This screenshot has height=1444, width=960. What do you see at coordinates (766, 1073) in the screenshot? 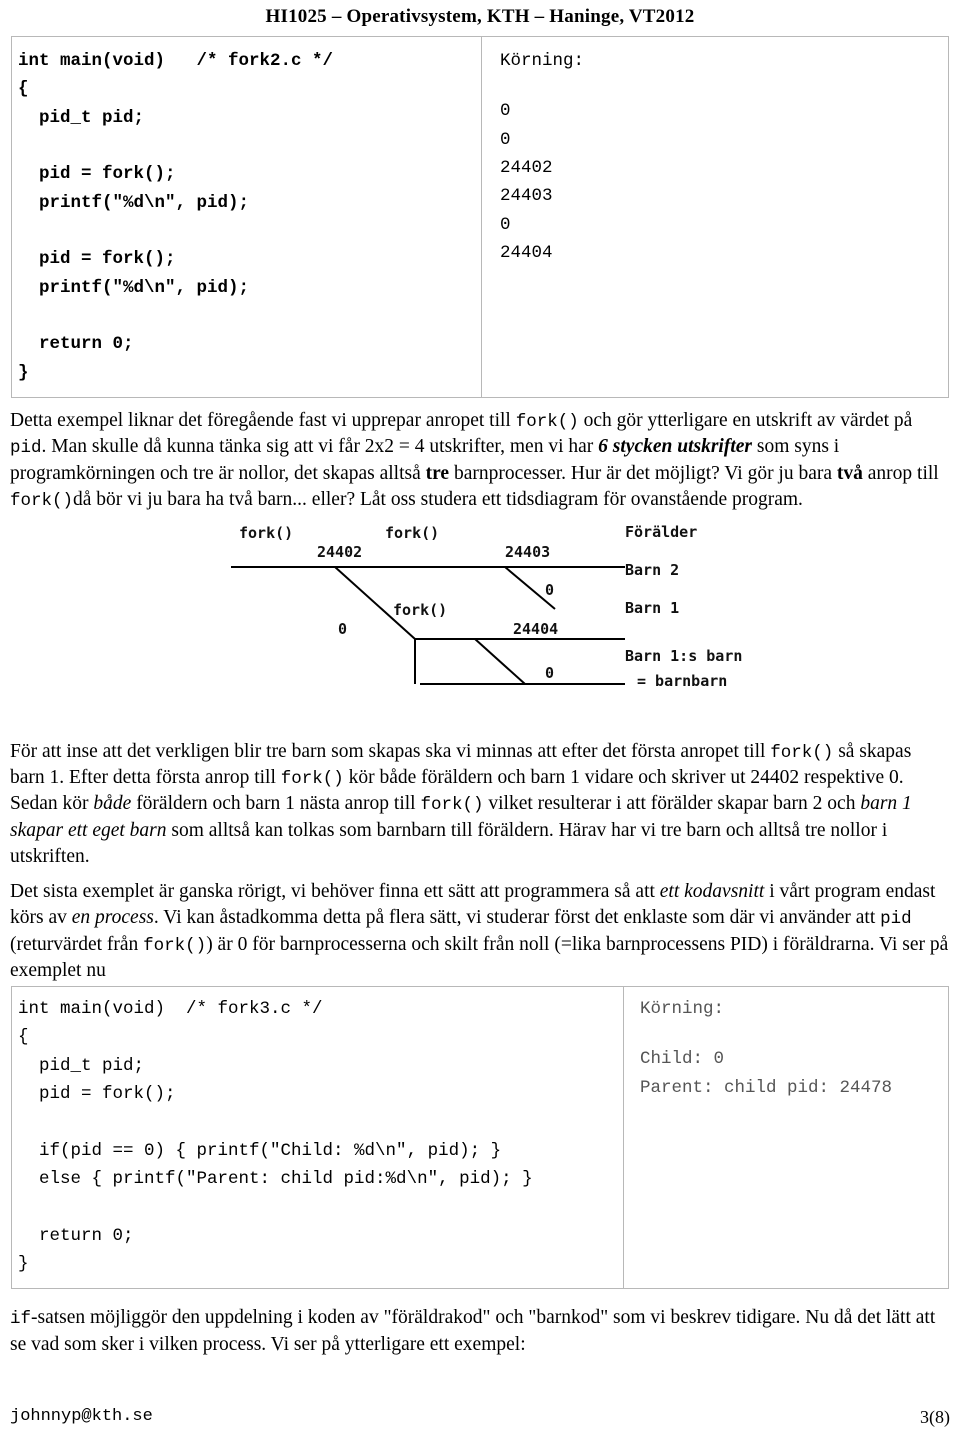
I see `code-example-fork3-output: Child: 0 Parent: child pid: 24478` at bounding box center [766, 1073].